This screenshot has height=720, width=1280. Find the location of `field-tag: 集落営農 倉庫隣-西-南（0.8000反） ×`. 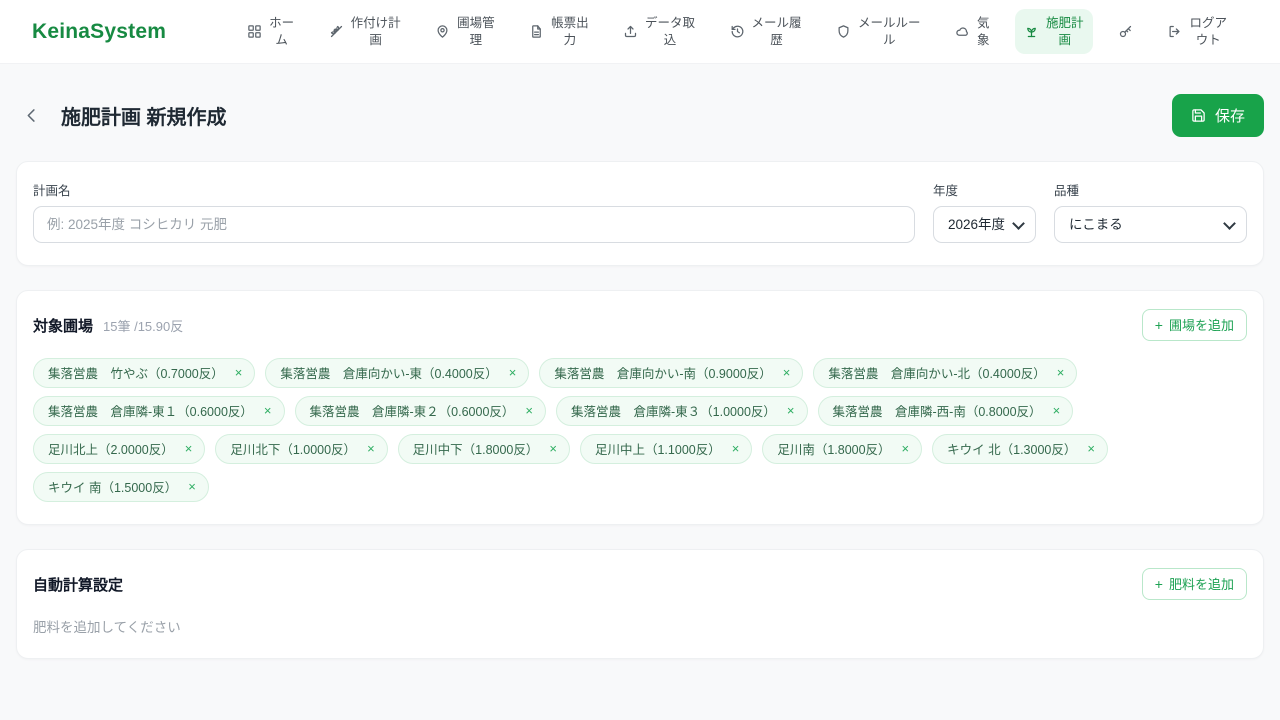

field-tag: 集落営農 倉庫隣-西-南（0.8000反） × is located at coordinates (945, 411).